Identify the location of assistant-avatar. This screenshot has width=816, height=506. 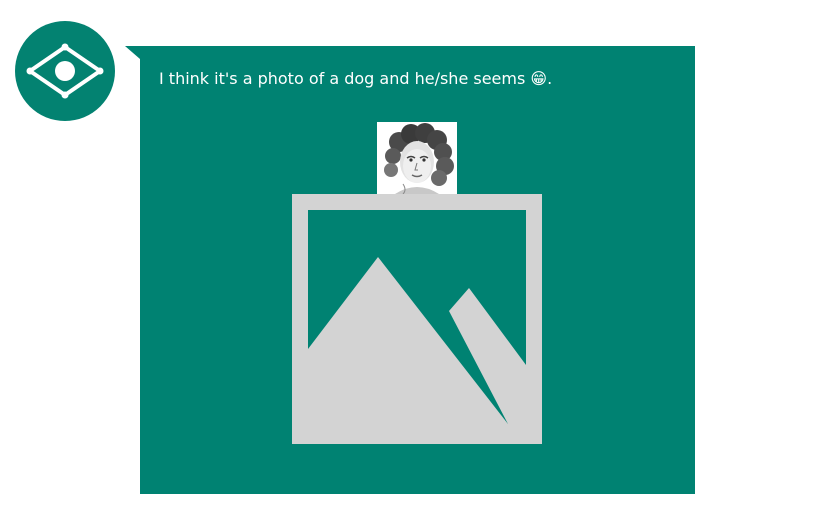
(65, 71).